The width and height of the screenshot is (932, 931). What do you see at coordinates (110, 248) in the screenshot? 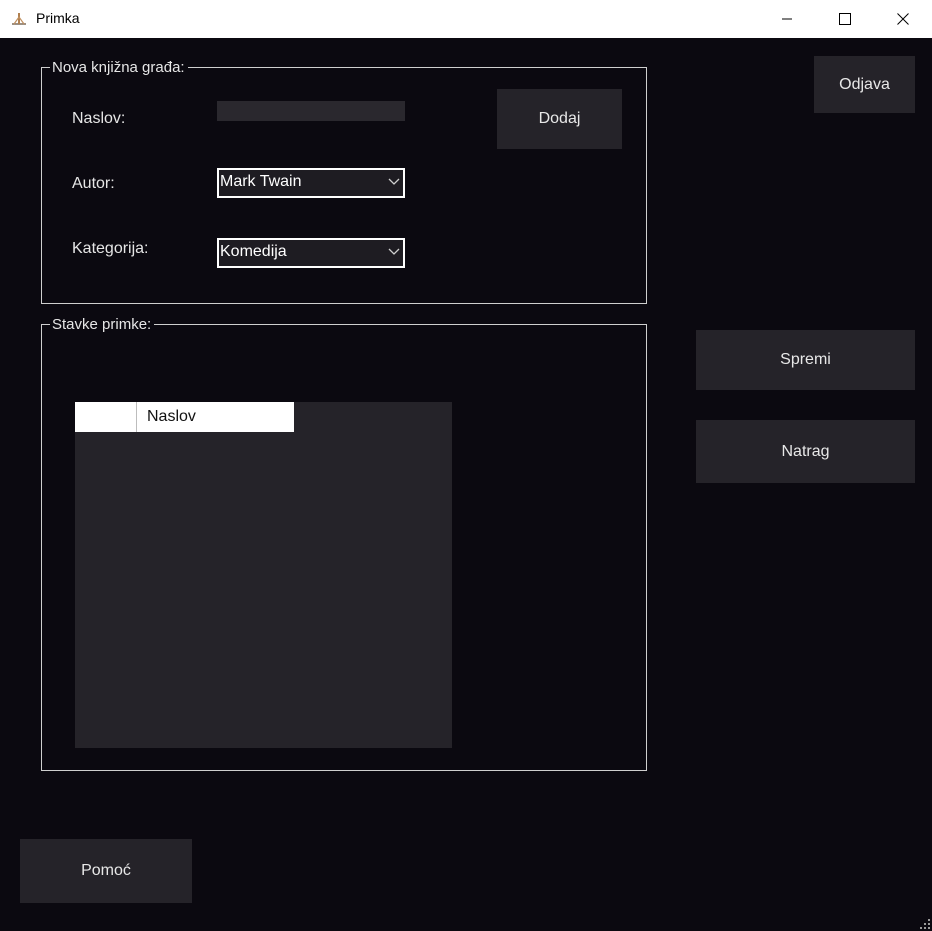
I see `category-label: Kategorija:` at bounding box center [110, 248].